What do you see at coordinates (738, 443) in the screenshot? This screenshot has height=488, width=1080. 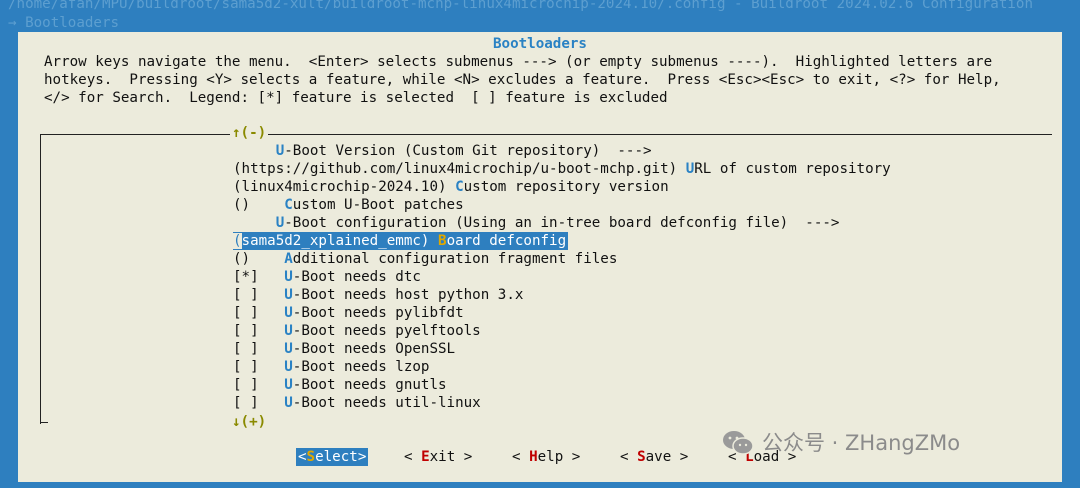 I see `wechat-icon` at bounding box center [738, 443].